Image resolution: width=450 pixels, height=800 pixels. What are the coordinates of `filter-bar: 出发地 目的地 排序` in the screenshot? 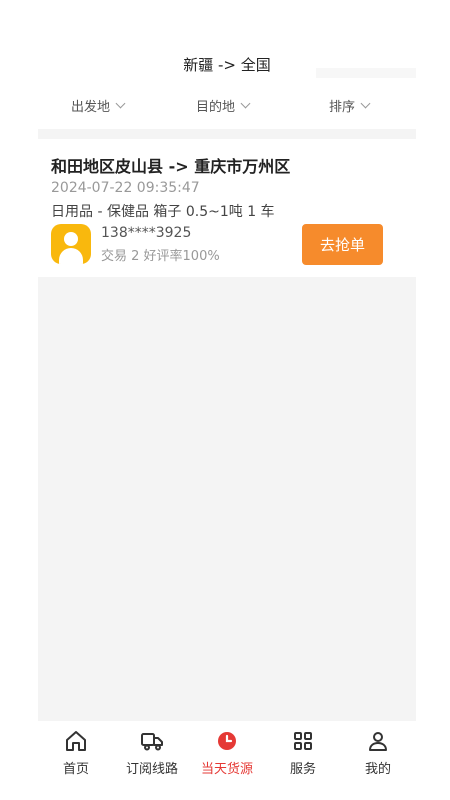 It's located at (227, 110).